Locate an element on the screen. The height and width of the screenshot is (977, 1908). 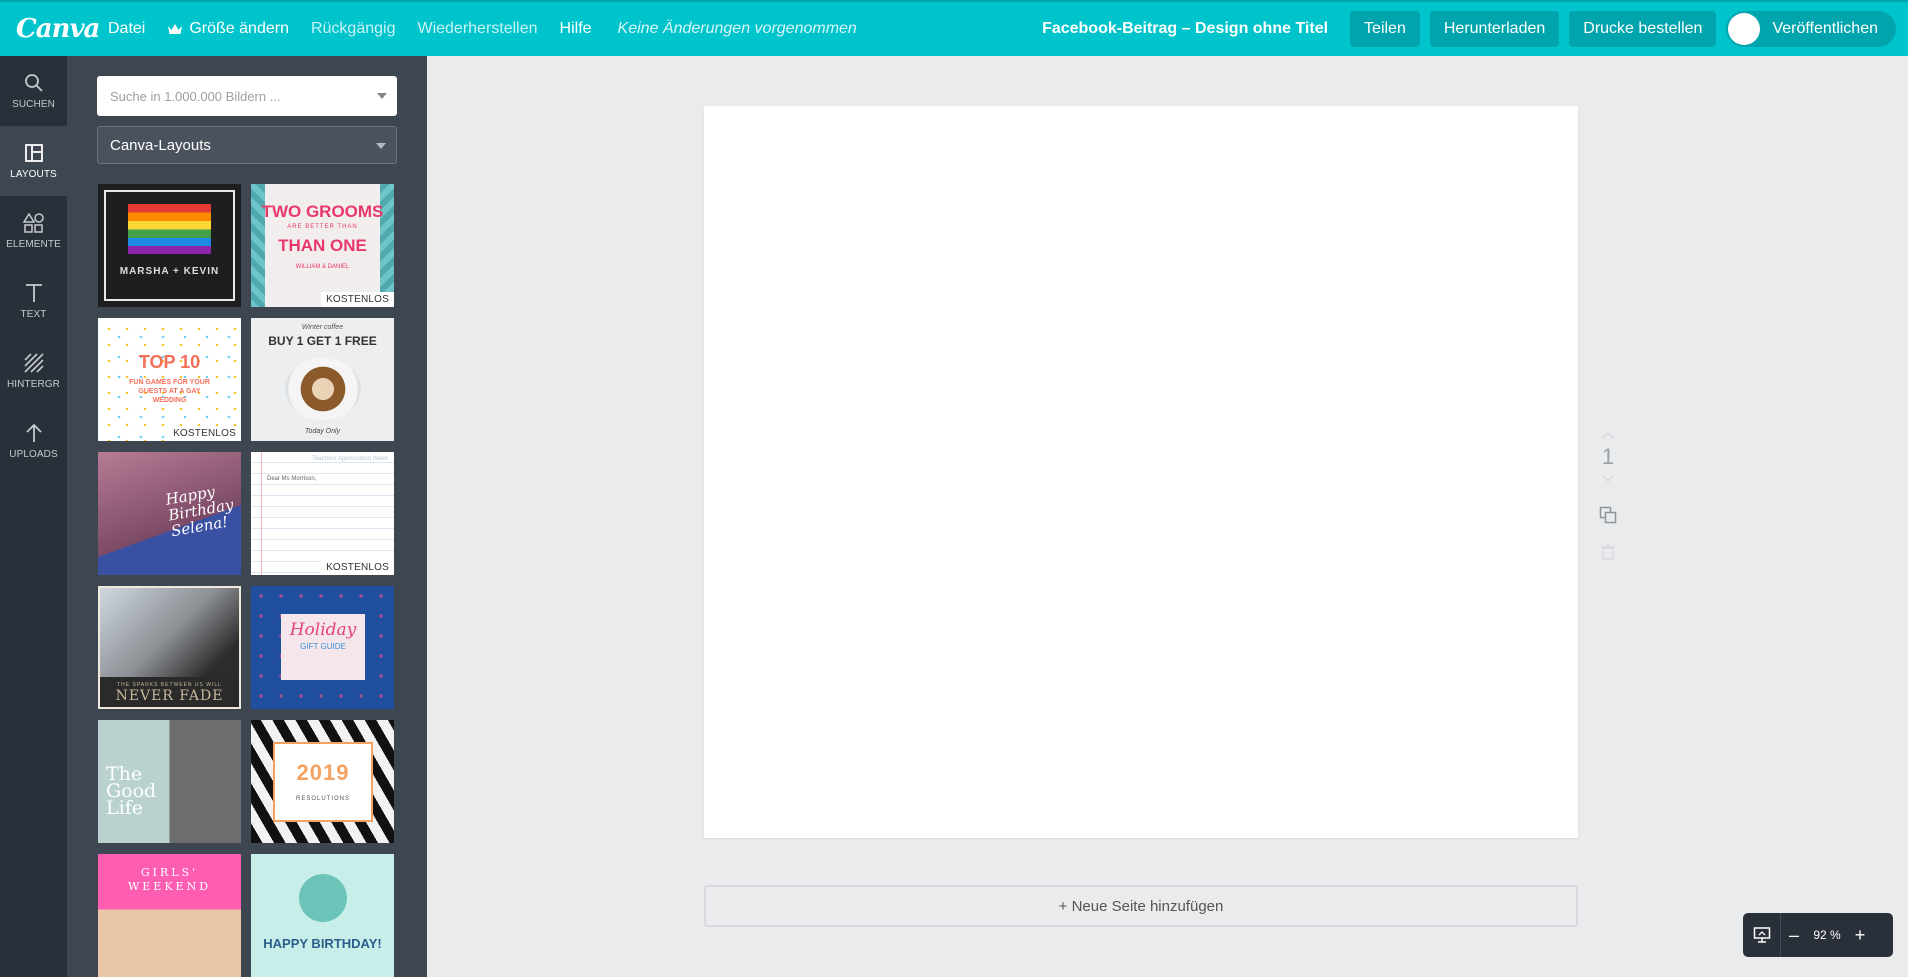
zoom-control: – 92 % + is located at coordinates (1818, 935).